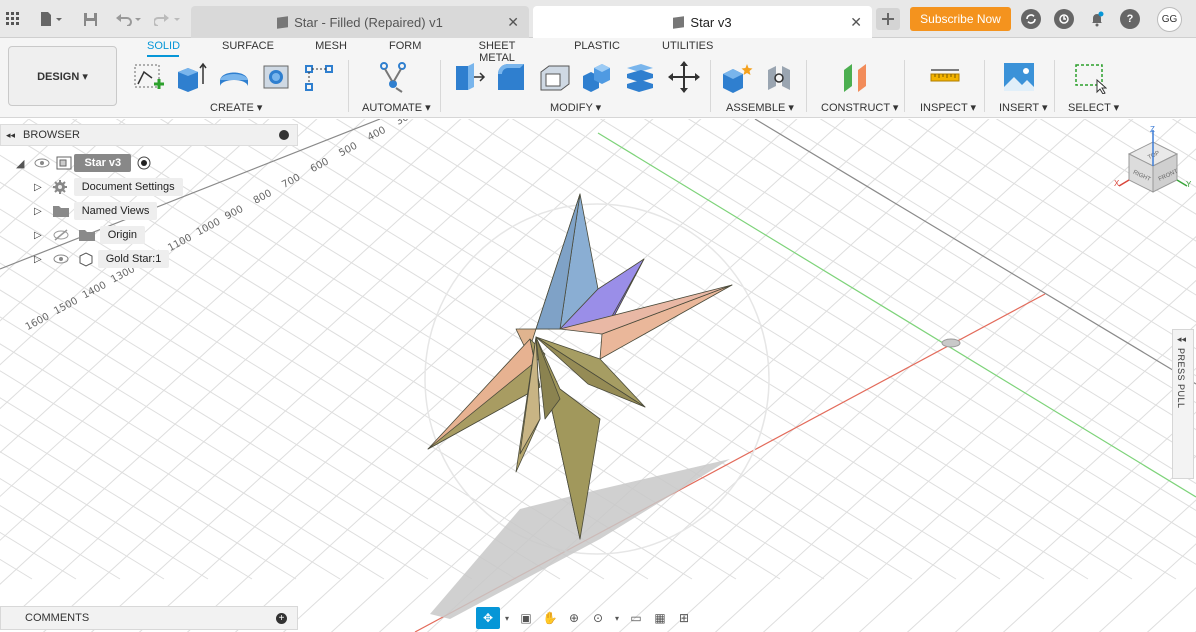  Describe the element at coordinates (281, 618) in the screenshot. I see `add-comment-icon: +` at that location.